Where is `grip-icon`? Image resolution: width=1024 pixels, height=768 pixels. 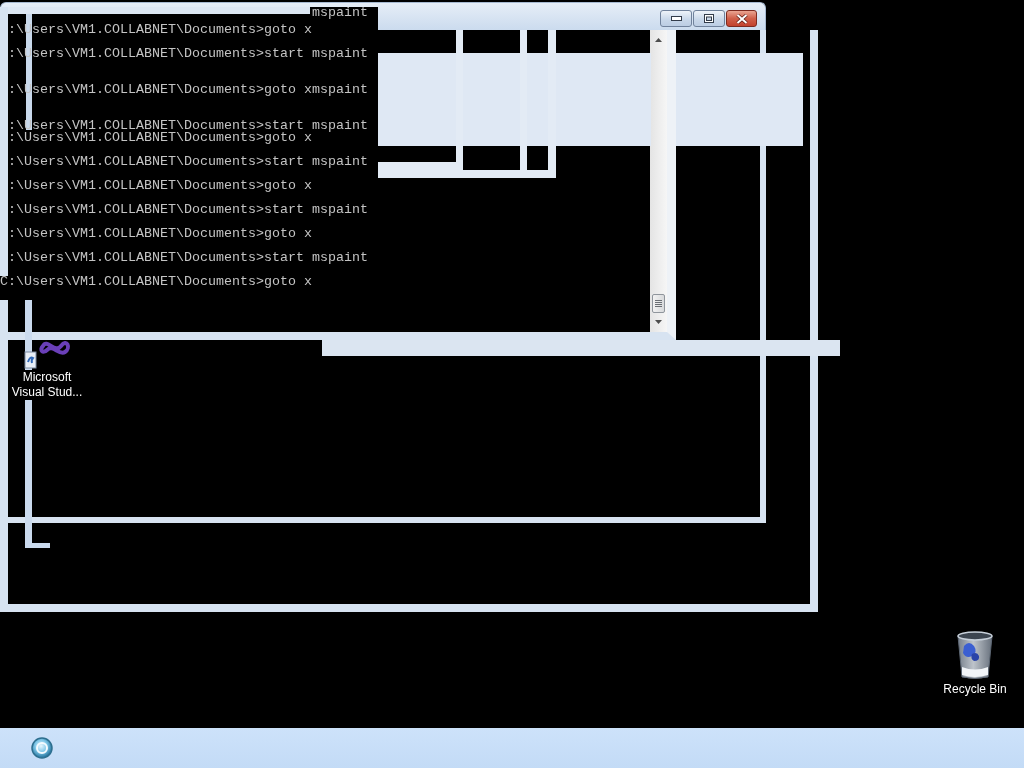 grip-icon is located at coordinates (658, 303).